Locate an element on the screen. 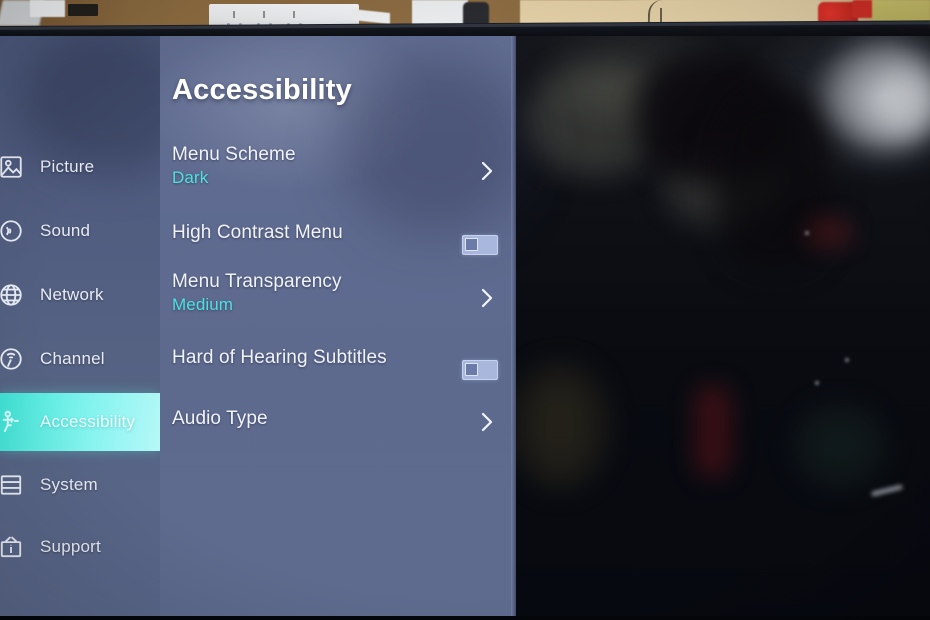 The image size is (930, 620). panel-right-edge is located at coordinates (513, 328).